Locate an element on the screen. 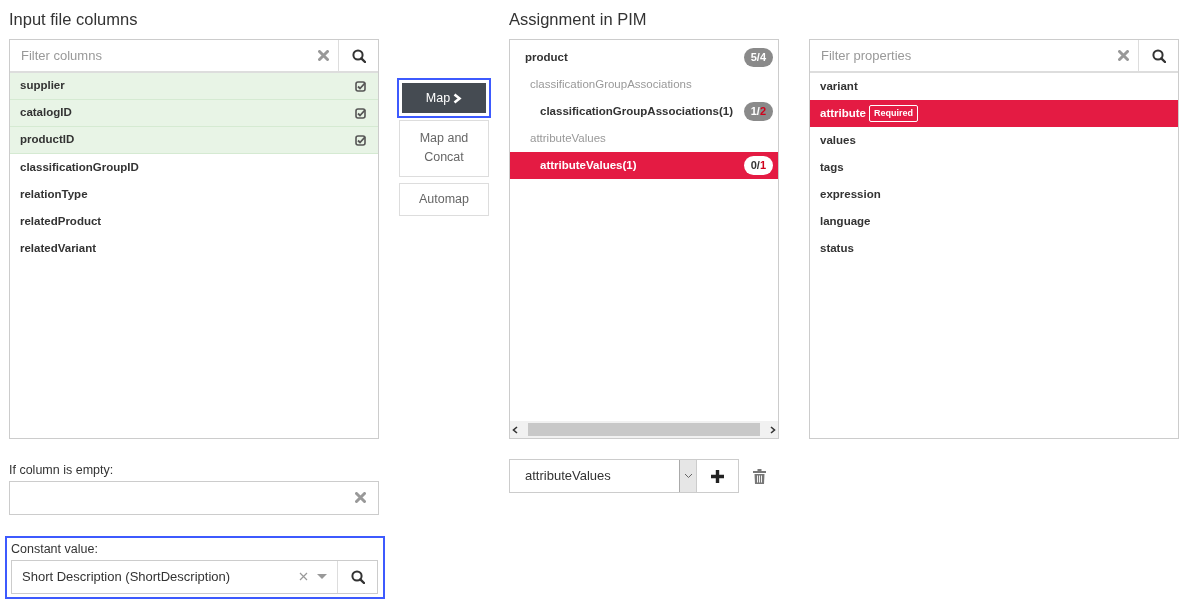 The width and height of the screenshot is (1187, 599). tree-group-label: classificationGroupAssociations is located at coordinates (611, 84).